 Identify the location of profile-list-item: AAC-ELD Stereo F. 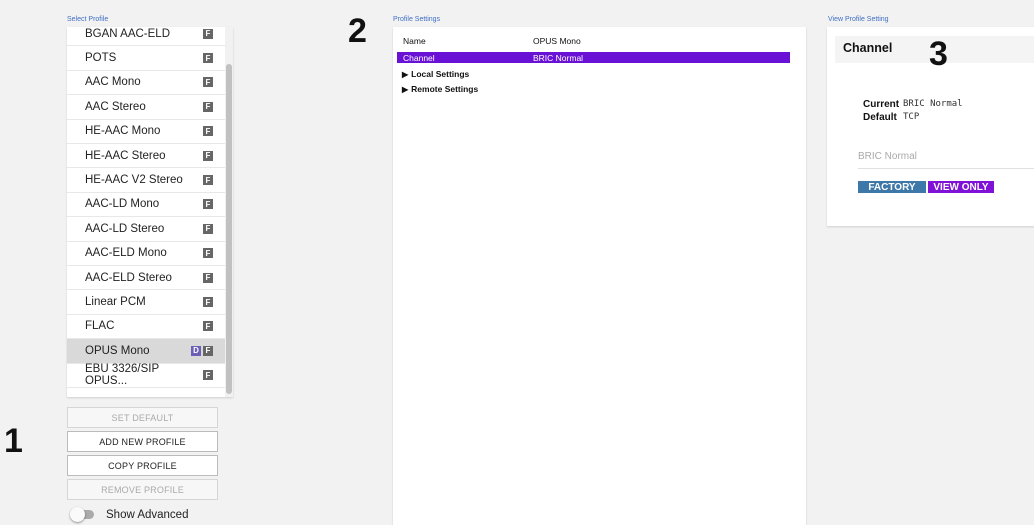
(146, 278).